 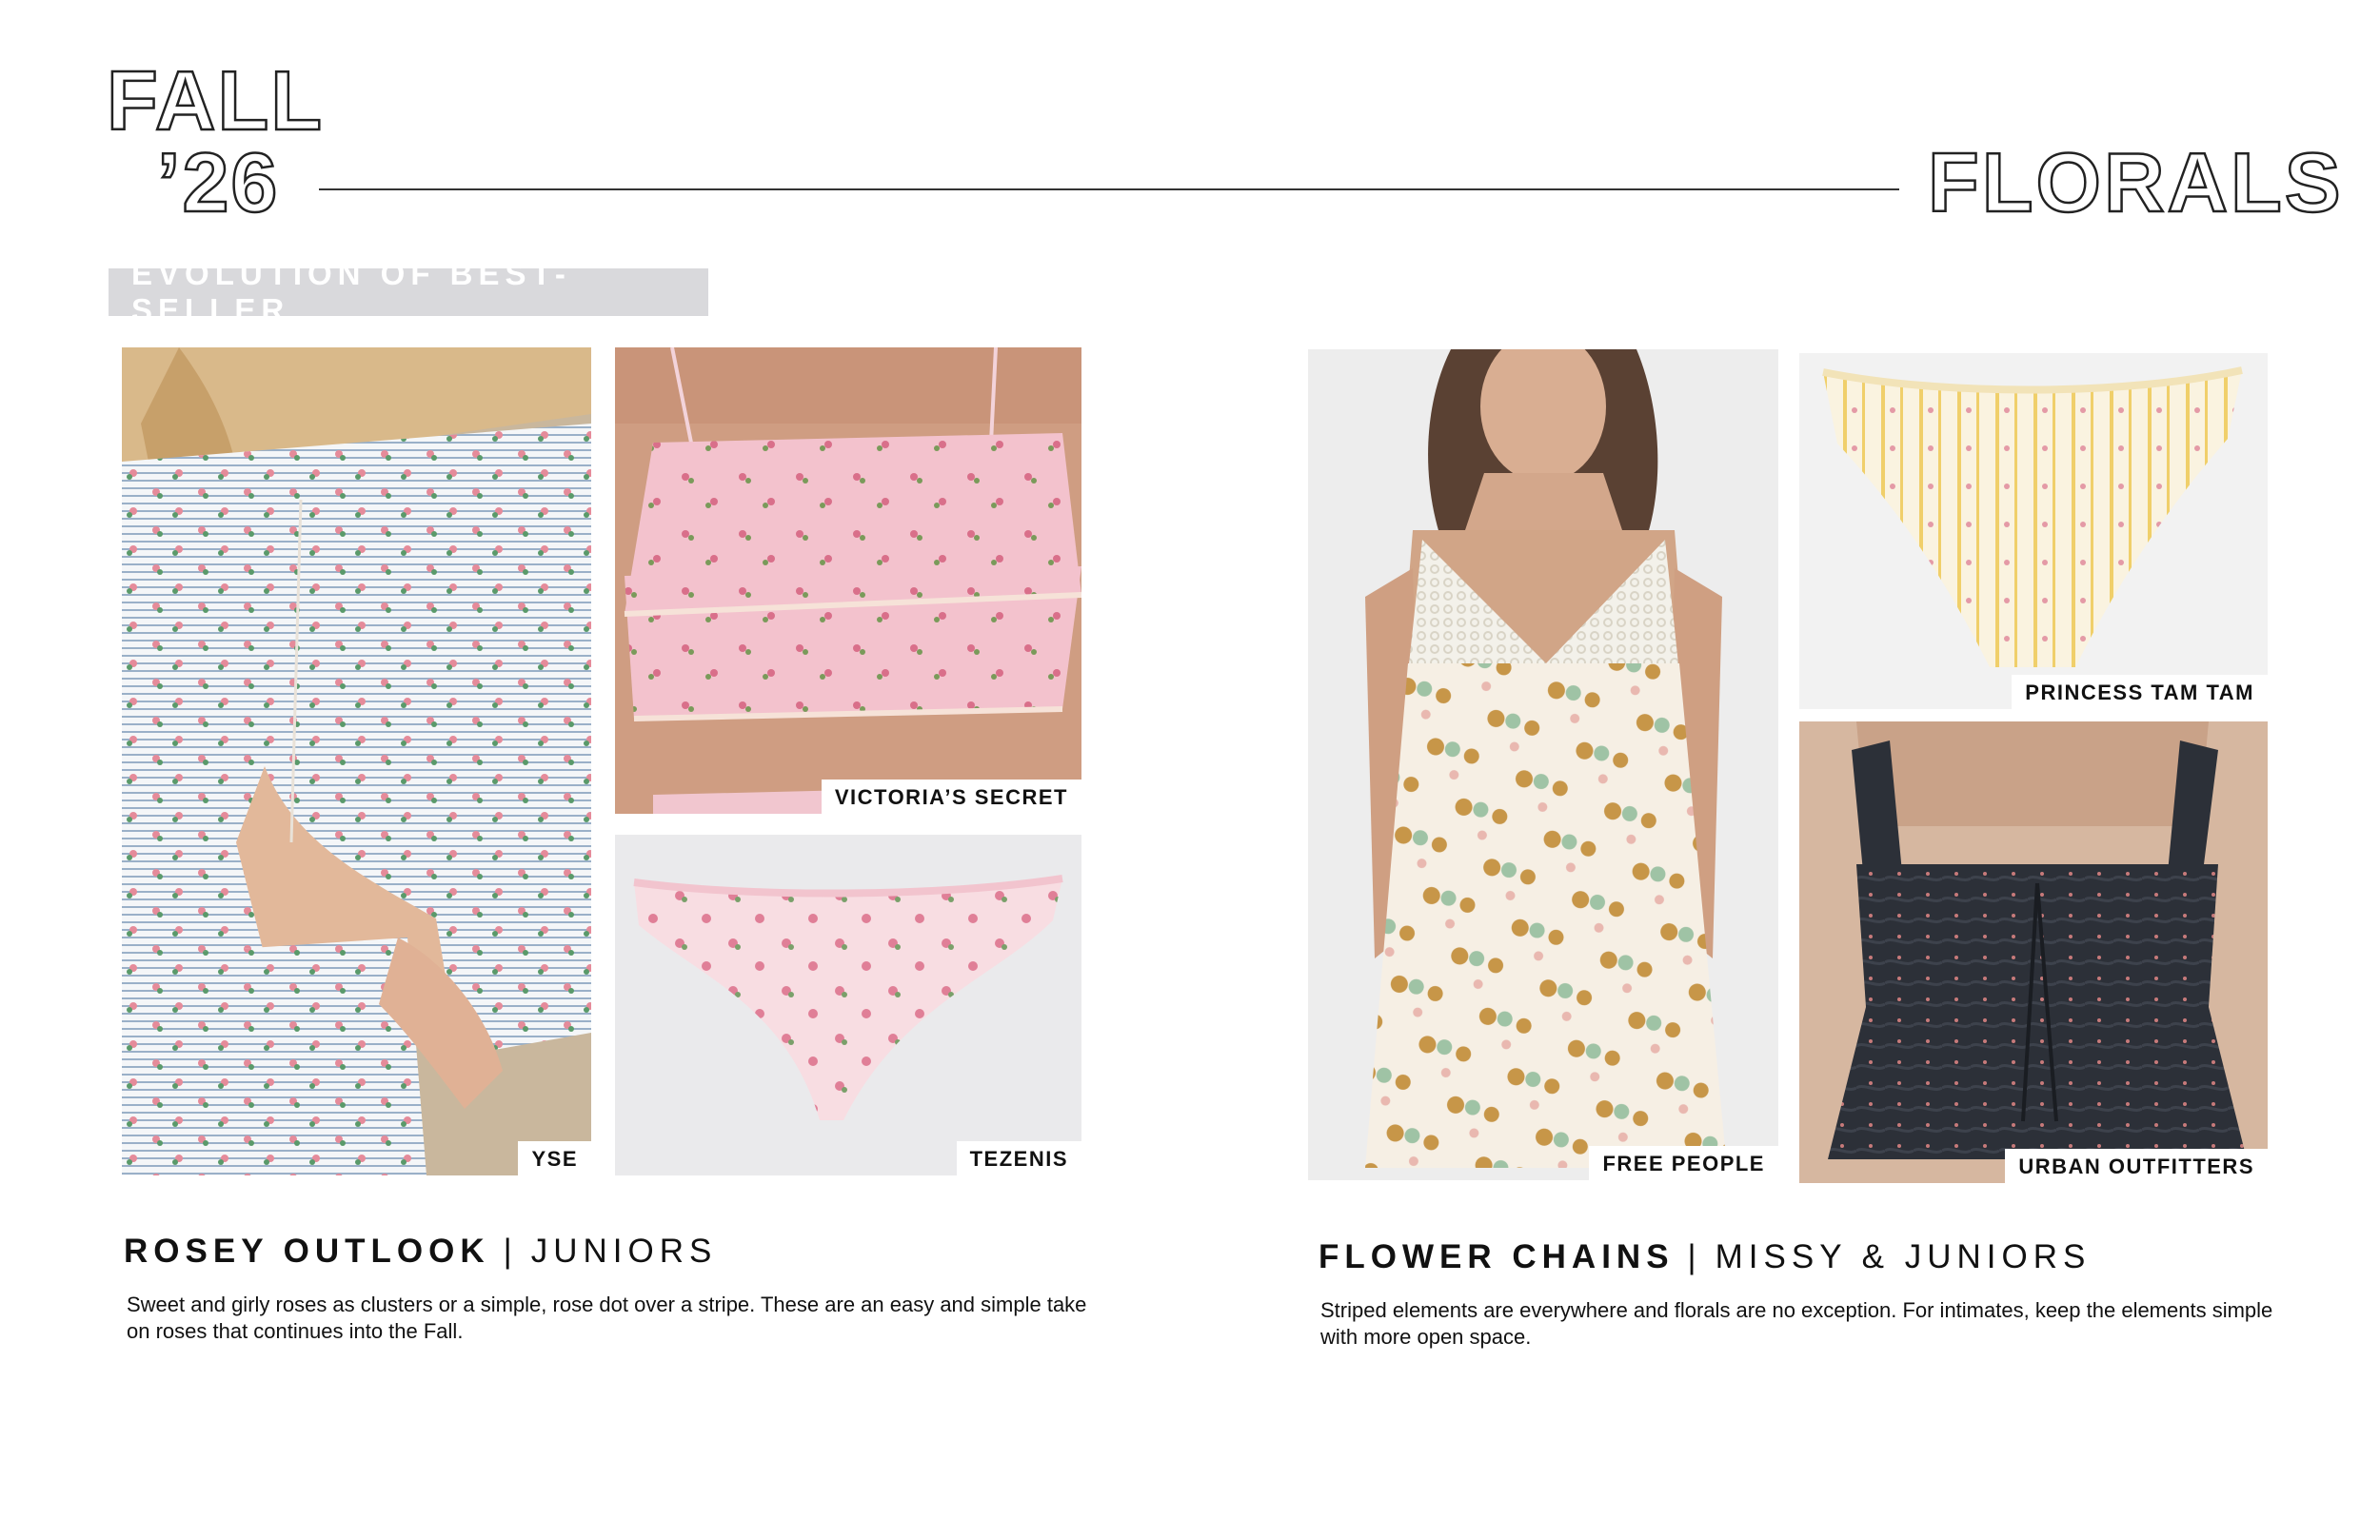 I want to click on photo-tezenis-thong: TEZENIS, so click(x=848, y=1005).